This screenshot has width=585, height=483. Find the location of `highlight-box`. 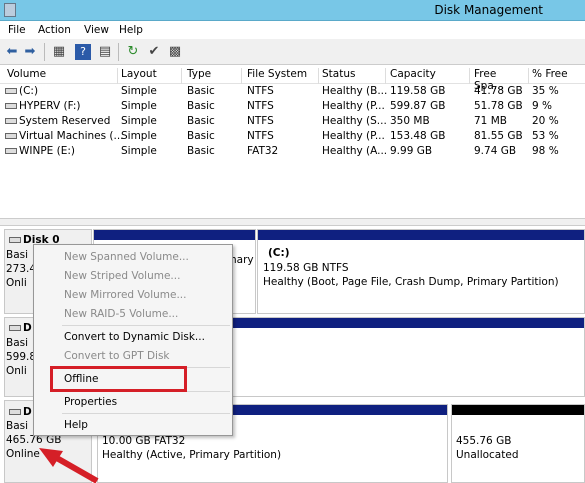

highlight-box is located at coordinates (118, 379).